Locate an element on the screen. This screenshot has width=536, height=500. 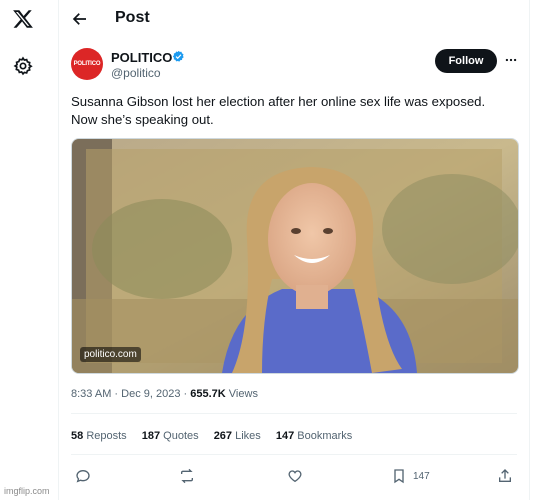
tweet-time: 8:33 AM is located at coordinates (91, 394).